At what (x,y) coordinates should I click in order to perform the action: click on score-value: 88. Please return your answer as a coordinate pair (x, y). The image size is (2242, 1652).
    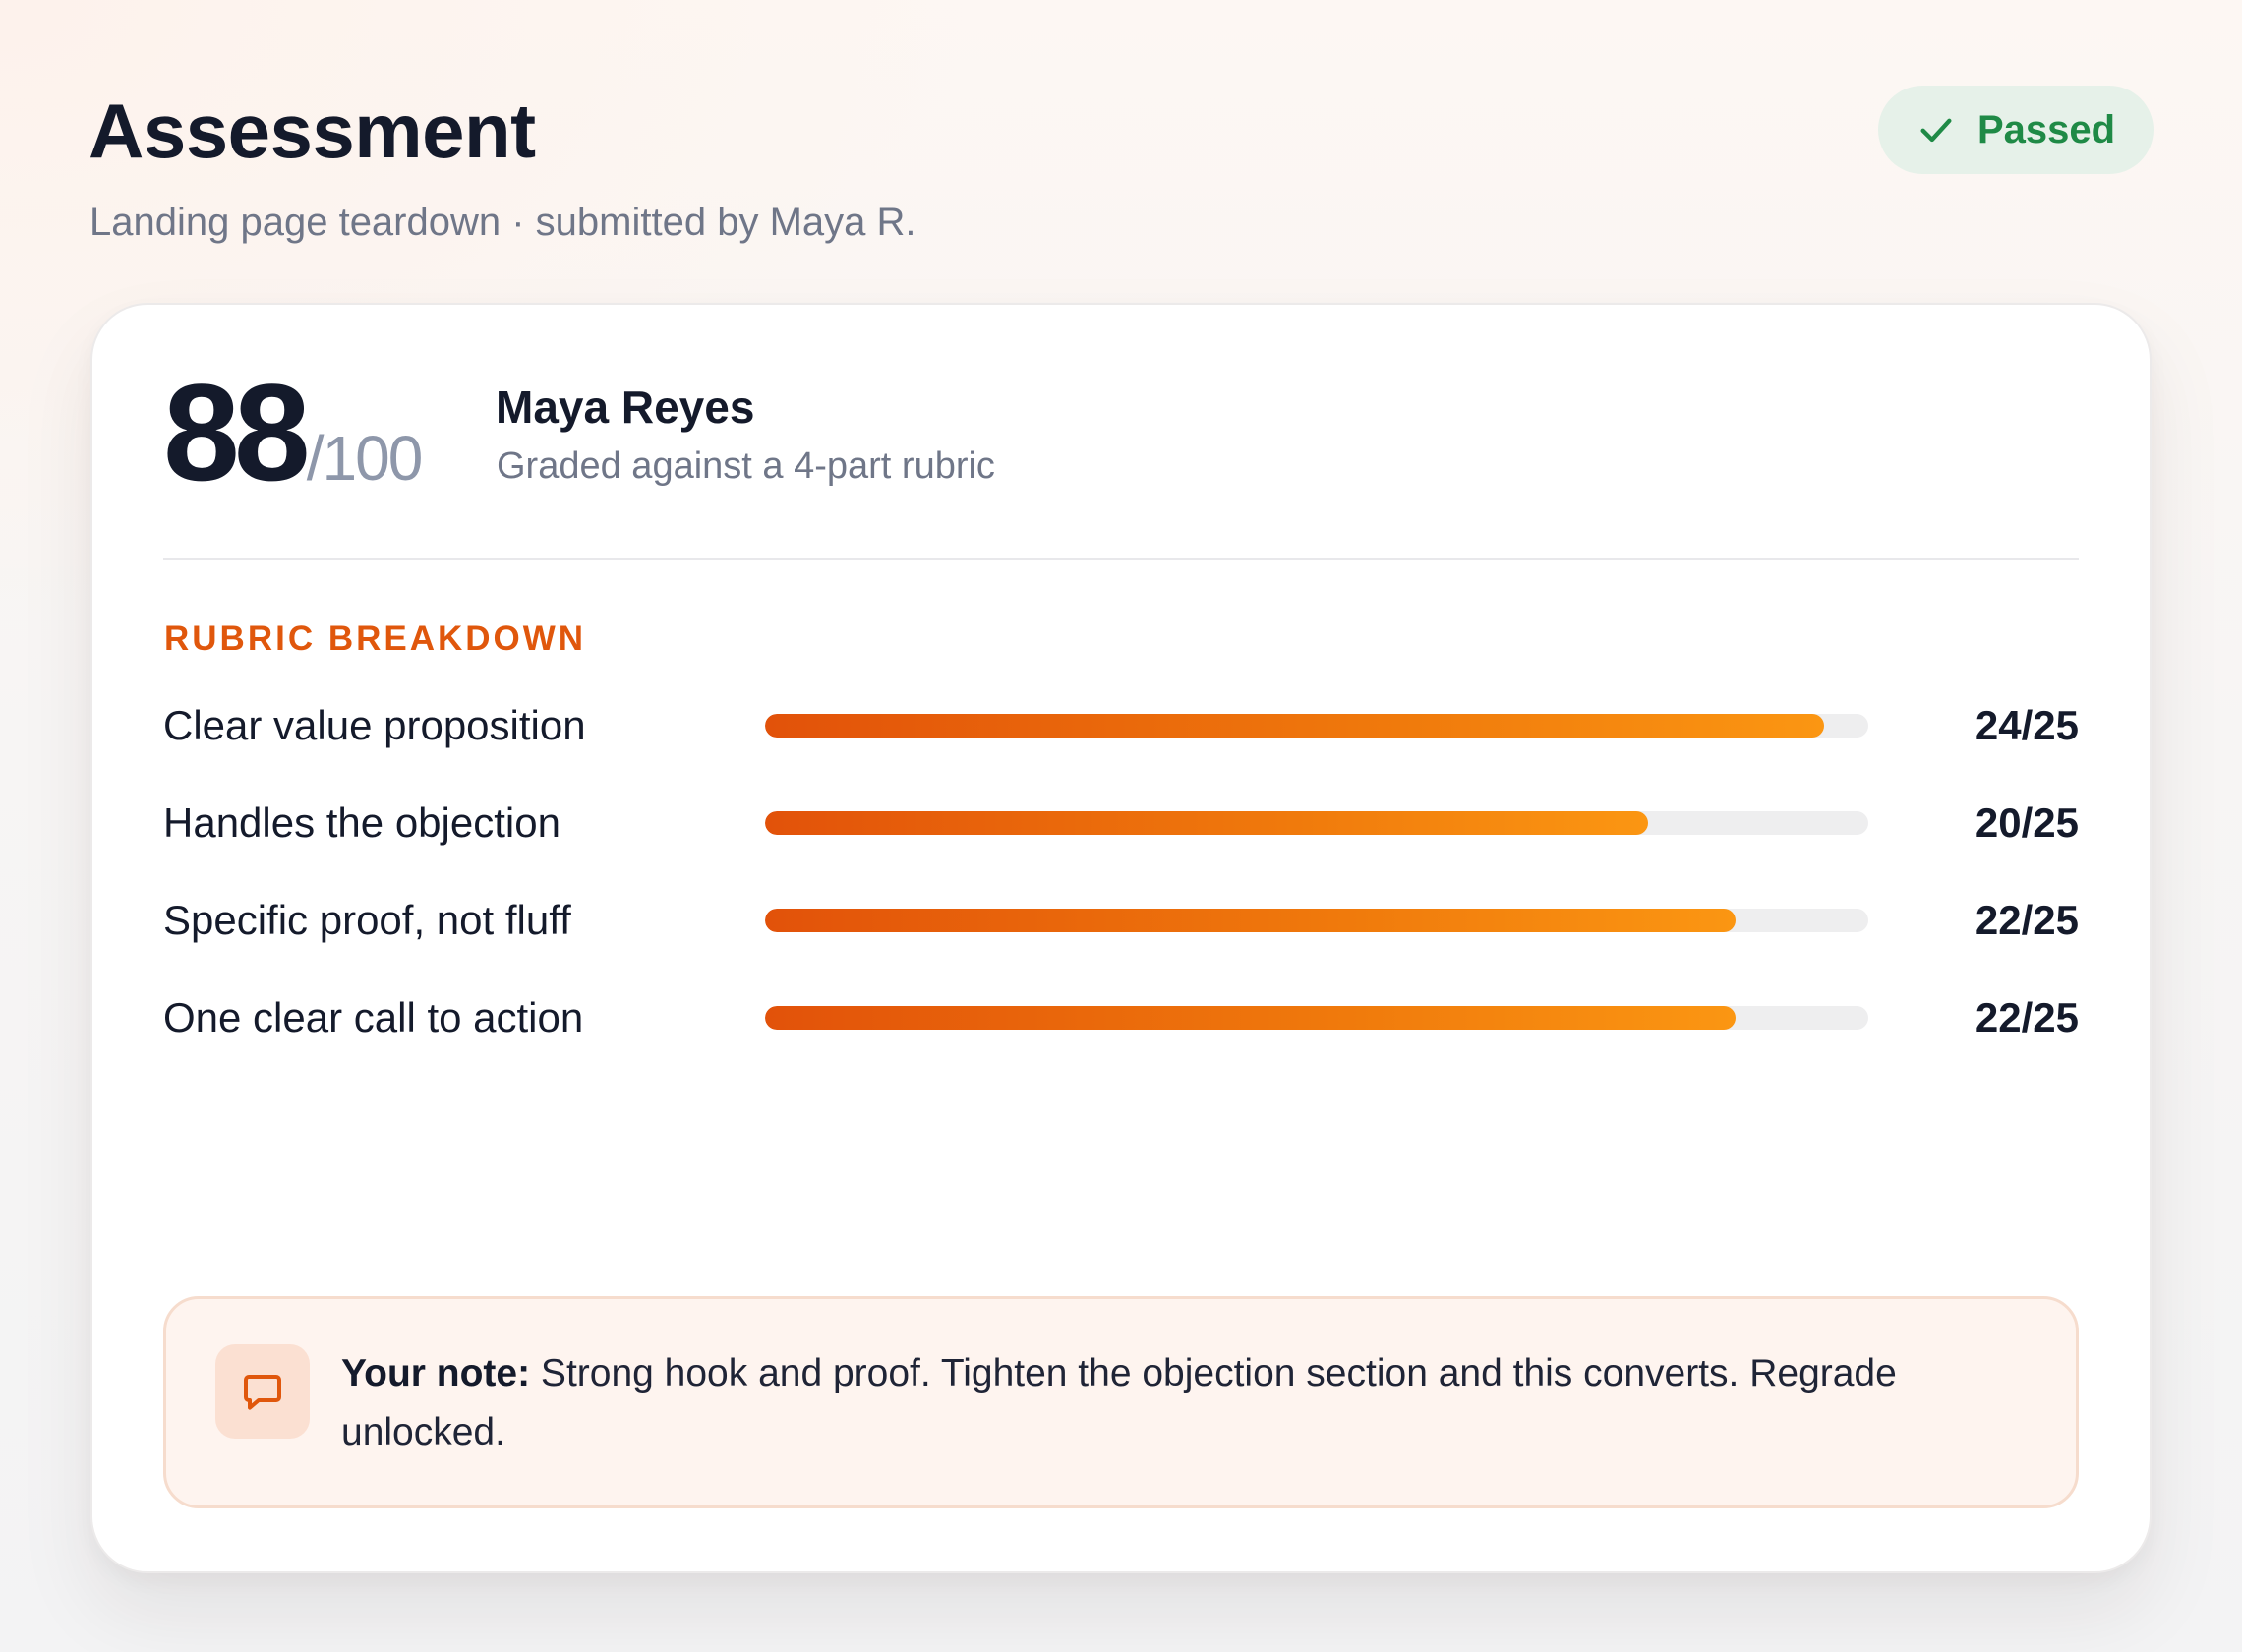
    Looking at the image, I should click on (237, 432).